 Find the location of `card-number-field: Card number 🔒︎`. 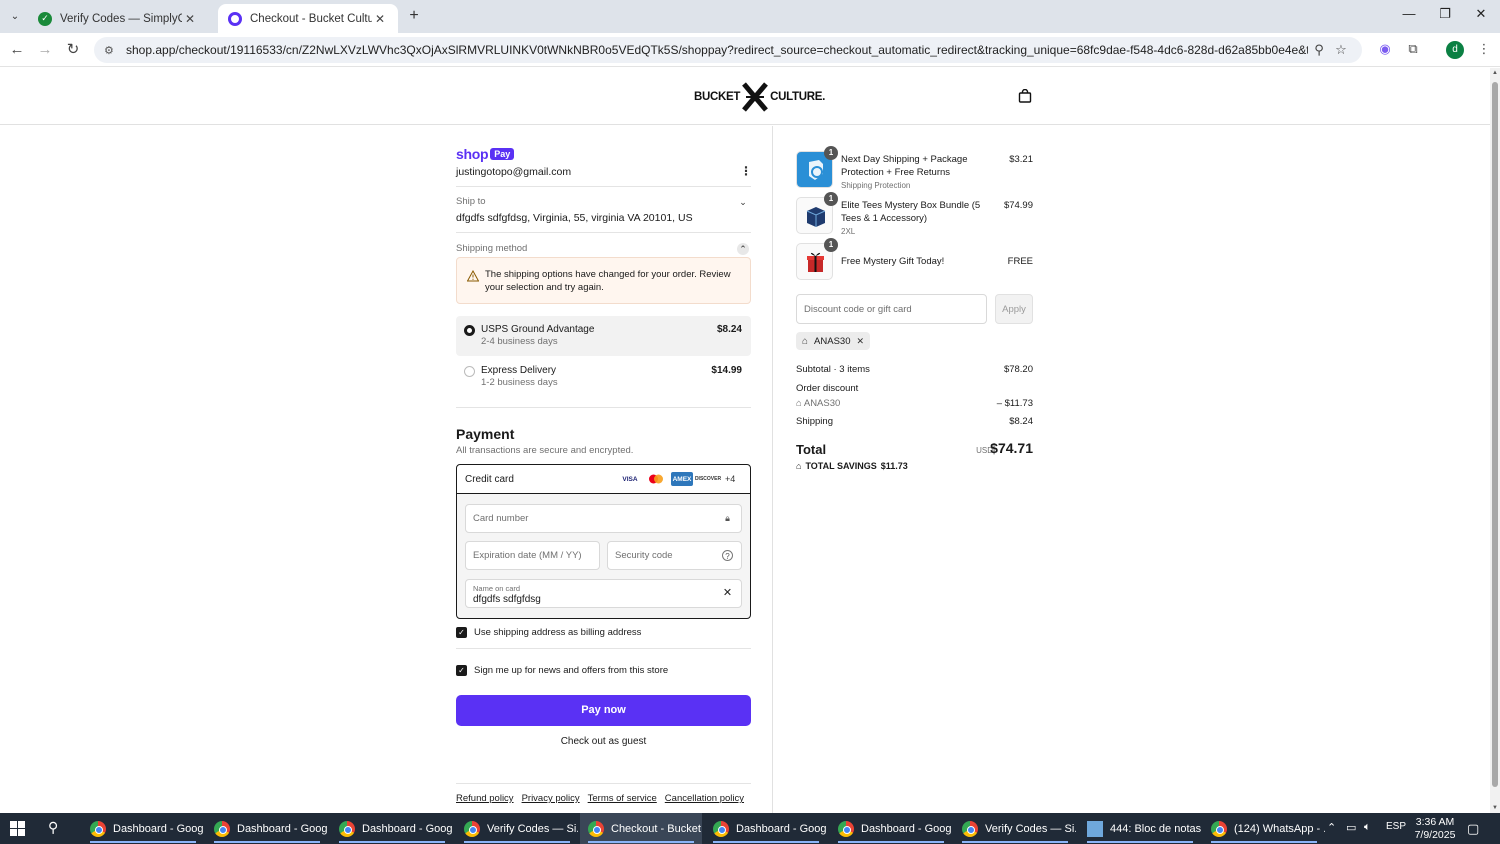

card-number-field: Card number 🔒︎ is located at coordinates (603, 518).